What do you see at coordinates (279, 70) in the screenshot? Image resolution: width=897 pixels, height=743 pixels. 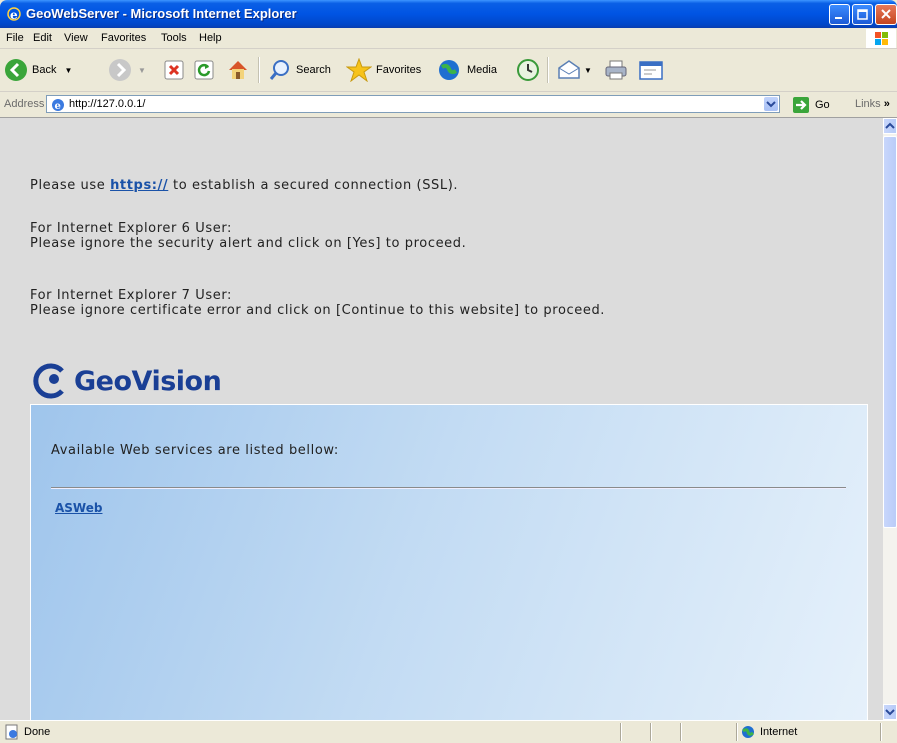 I see `search-icon` at bounding box center [279, 70].